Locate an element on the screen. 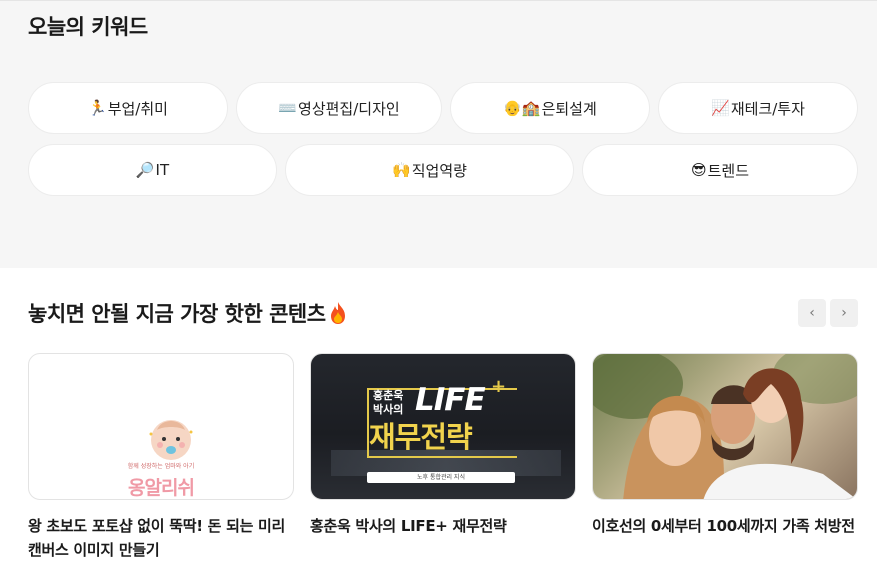  keyboard-icon: ⌨️ is located at coordinates (288, 108).